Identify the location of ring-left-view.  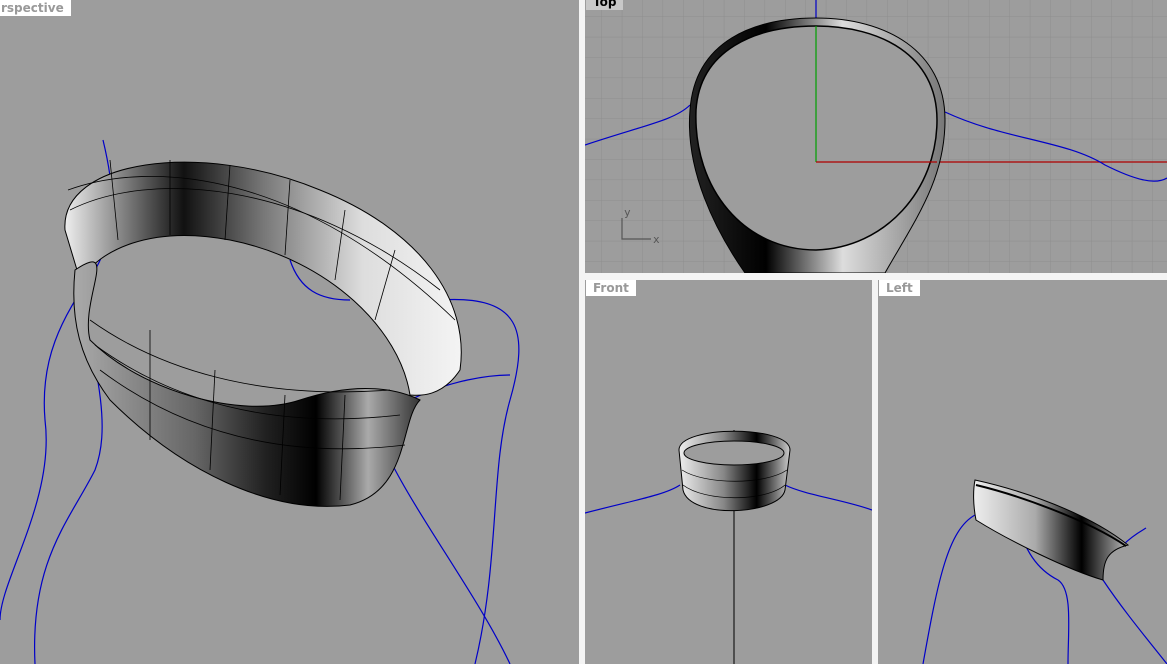
(1051, 530).